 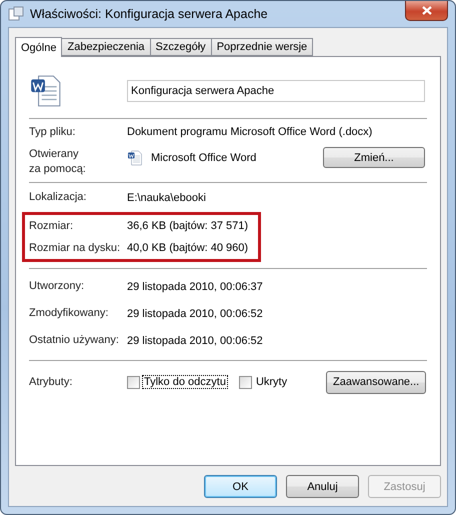 What do you see at coordinates (262, 47) in the screenshot?
I see `tab: Poprzednie wersje` at bounding box center [262, 47].